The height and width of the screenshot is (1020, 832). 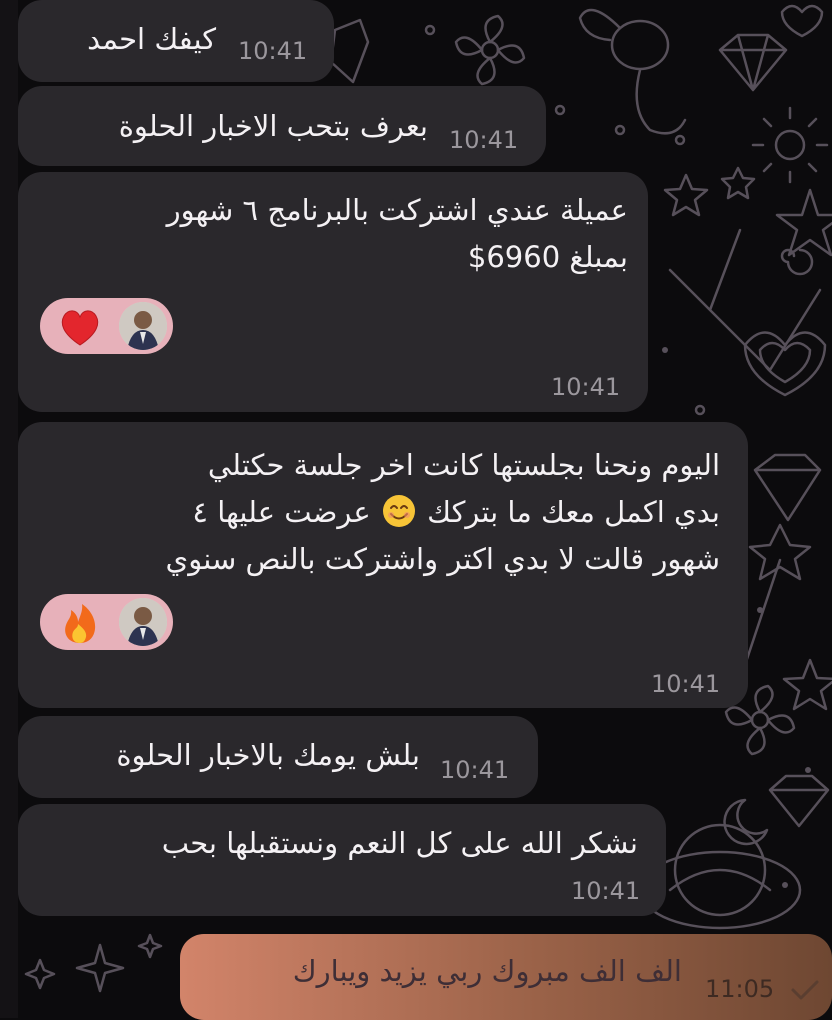 I want to click on smiling-face-icon, so click(x=398, y=511).